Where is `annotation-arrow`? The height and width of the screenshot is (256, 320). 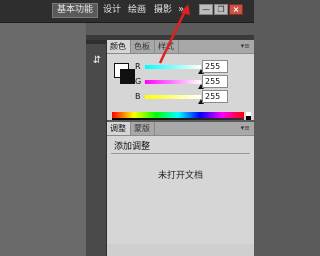 annotation-arrow is located at coordinates (174, 34).